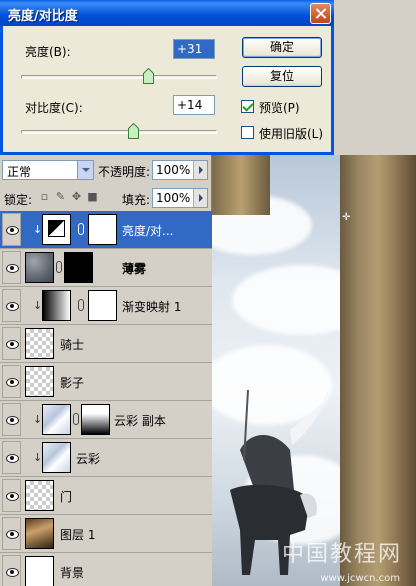 This screenshot has width=416, height=586. What do you see at coordinates (106, 344) in the screenshot?
I see `layer-row-knight: 骑士` at bounding box center [106, 344].